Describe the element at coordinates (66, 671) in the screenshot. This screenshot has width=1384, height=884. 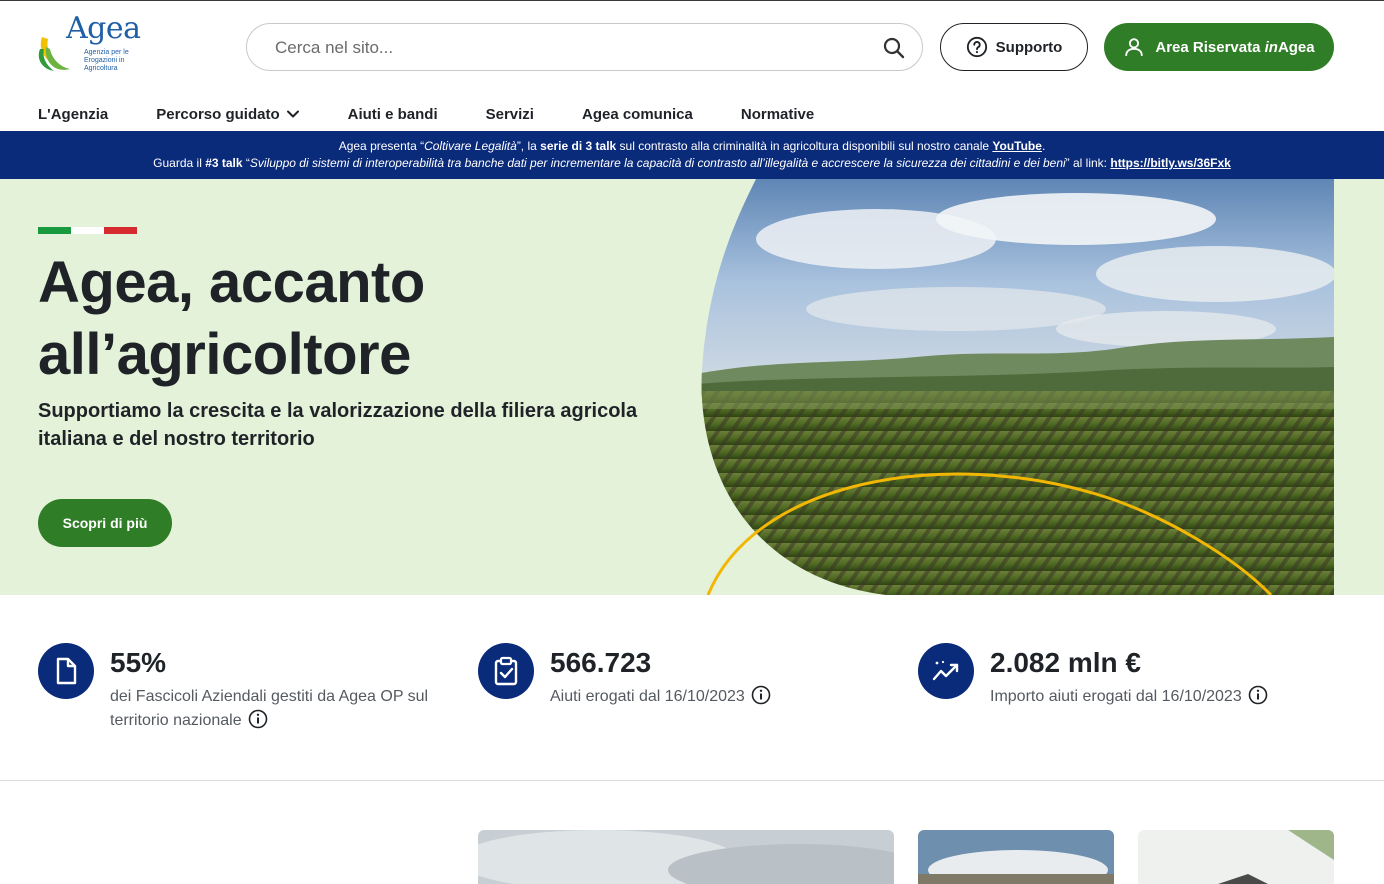
I see `document-icon` at that location.